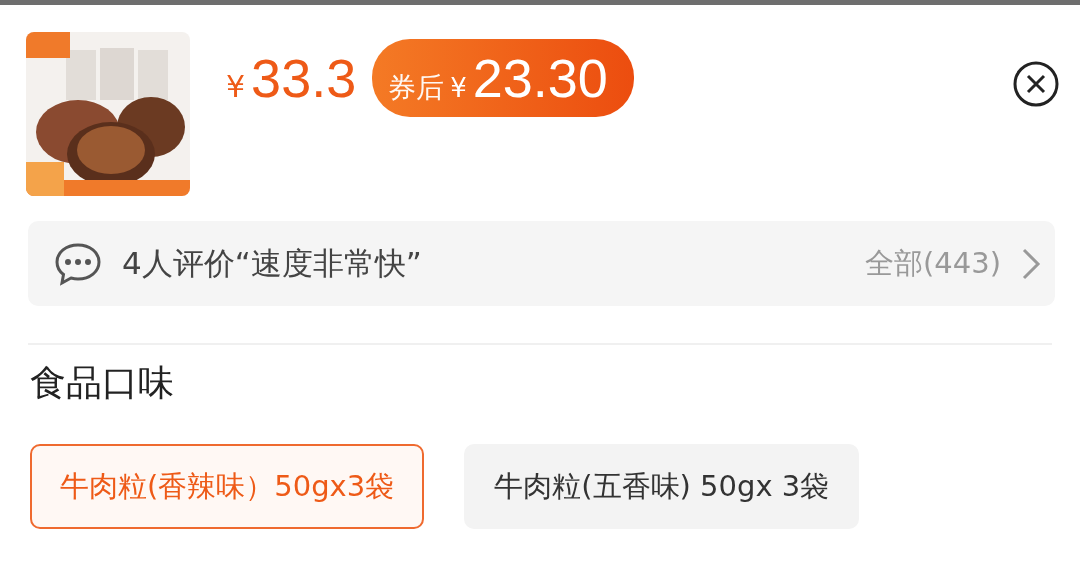 This screenshot has height=569, width=1080. Describe the element at coordinates (78, 263) in the screenshot. I see `chat-bubble-icon` at that location.